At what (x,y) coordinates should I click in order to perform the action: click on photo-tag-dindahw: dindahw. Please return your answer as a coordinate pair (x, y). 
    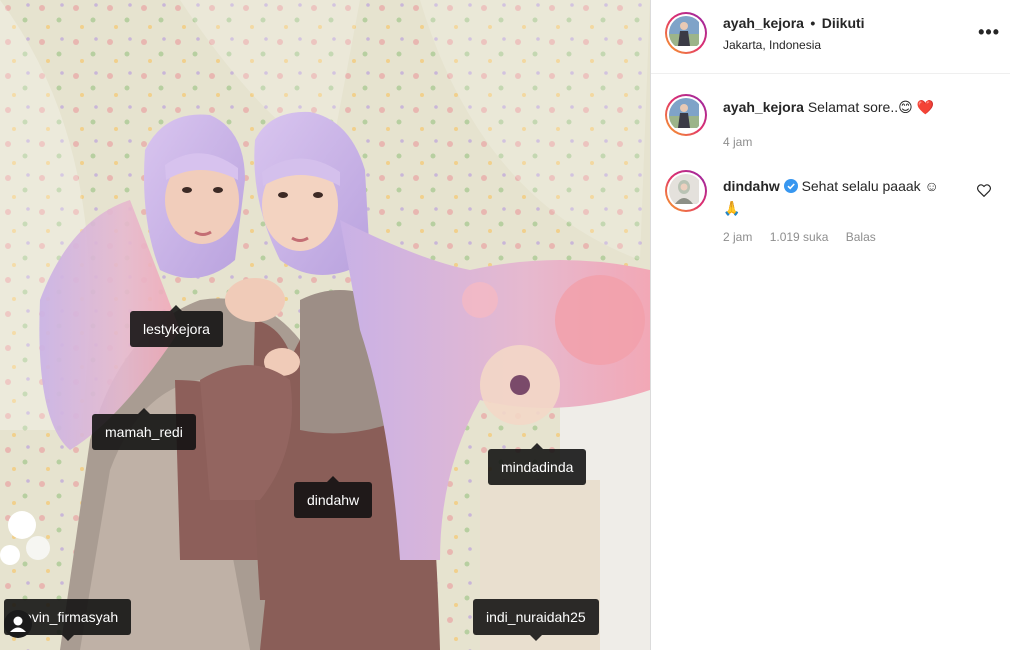
    Looking at the image, I should click on (333, 497).